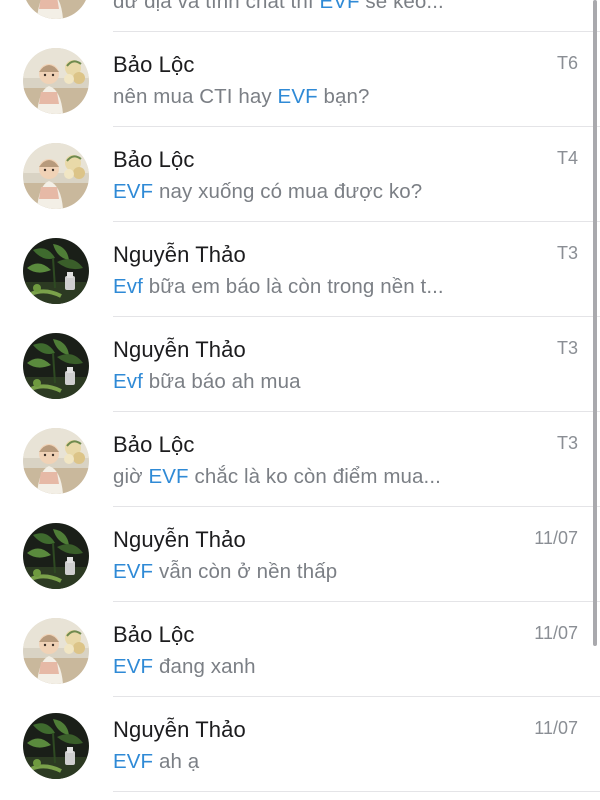  Describe the element at coordinates (300, 554) in the screenshot. I see `conversation-row: Nguyễn Thảo EVF vẫn còn ở nền thấp 11/07` at that location.